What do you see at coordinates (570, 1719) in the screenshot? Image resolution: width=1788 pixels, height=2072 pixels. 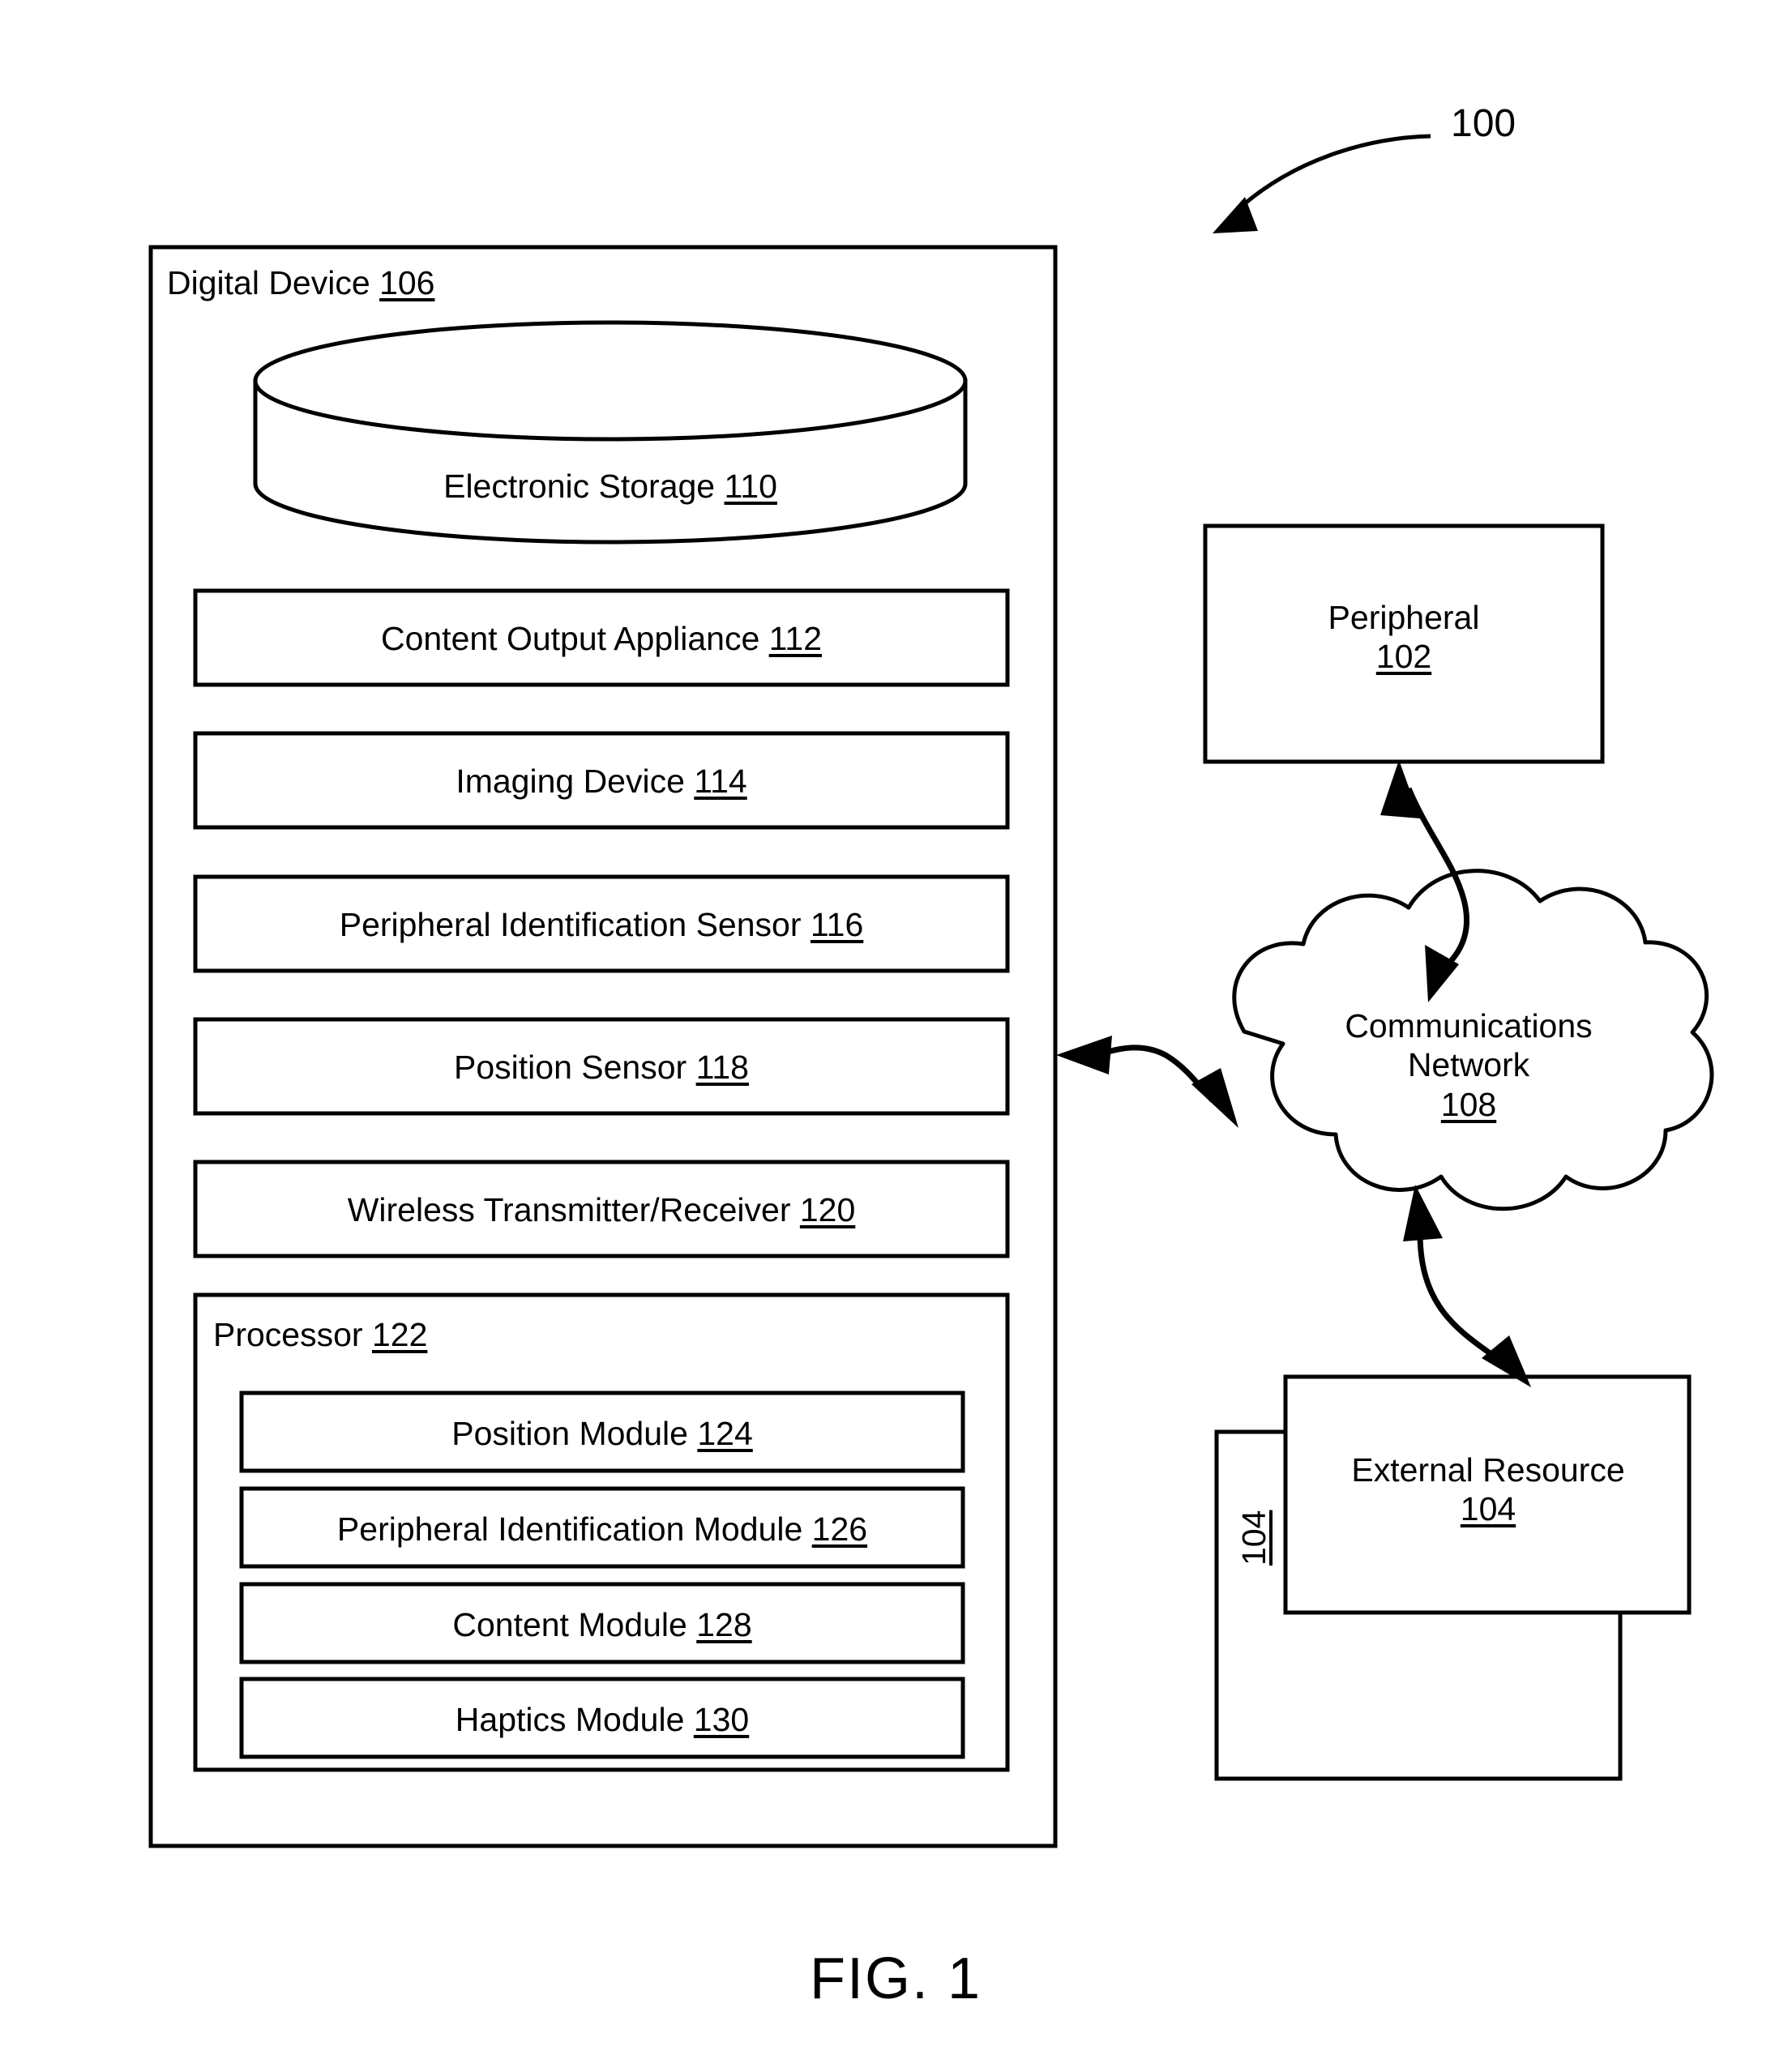 I see `module-label-text: Haptics Module` at bounding box center [570, 1719].